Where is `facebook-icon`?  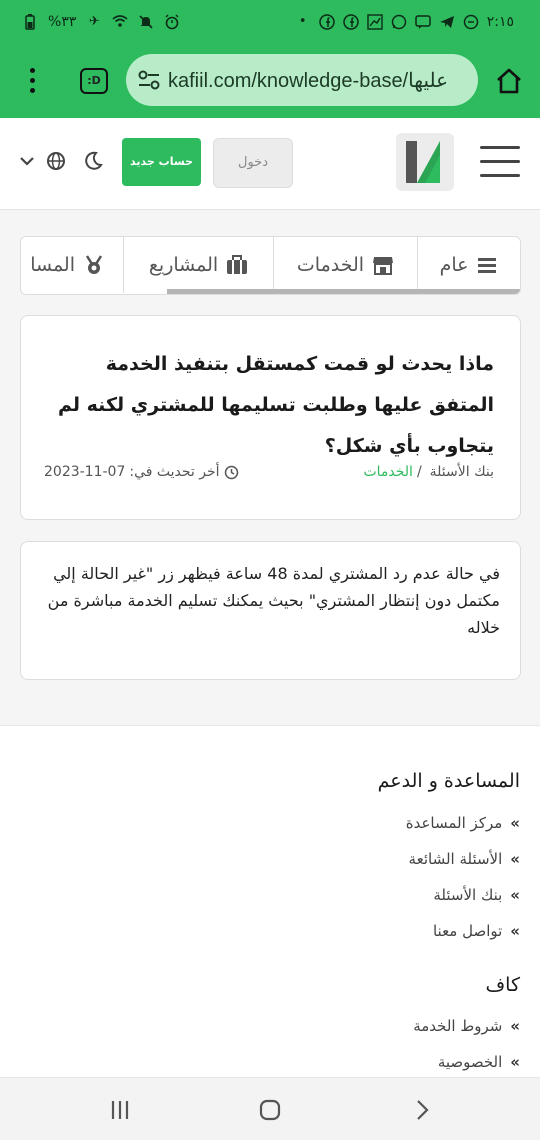 facebook-icon is located at coordinates (326, 22).